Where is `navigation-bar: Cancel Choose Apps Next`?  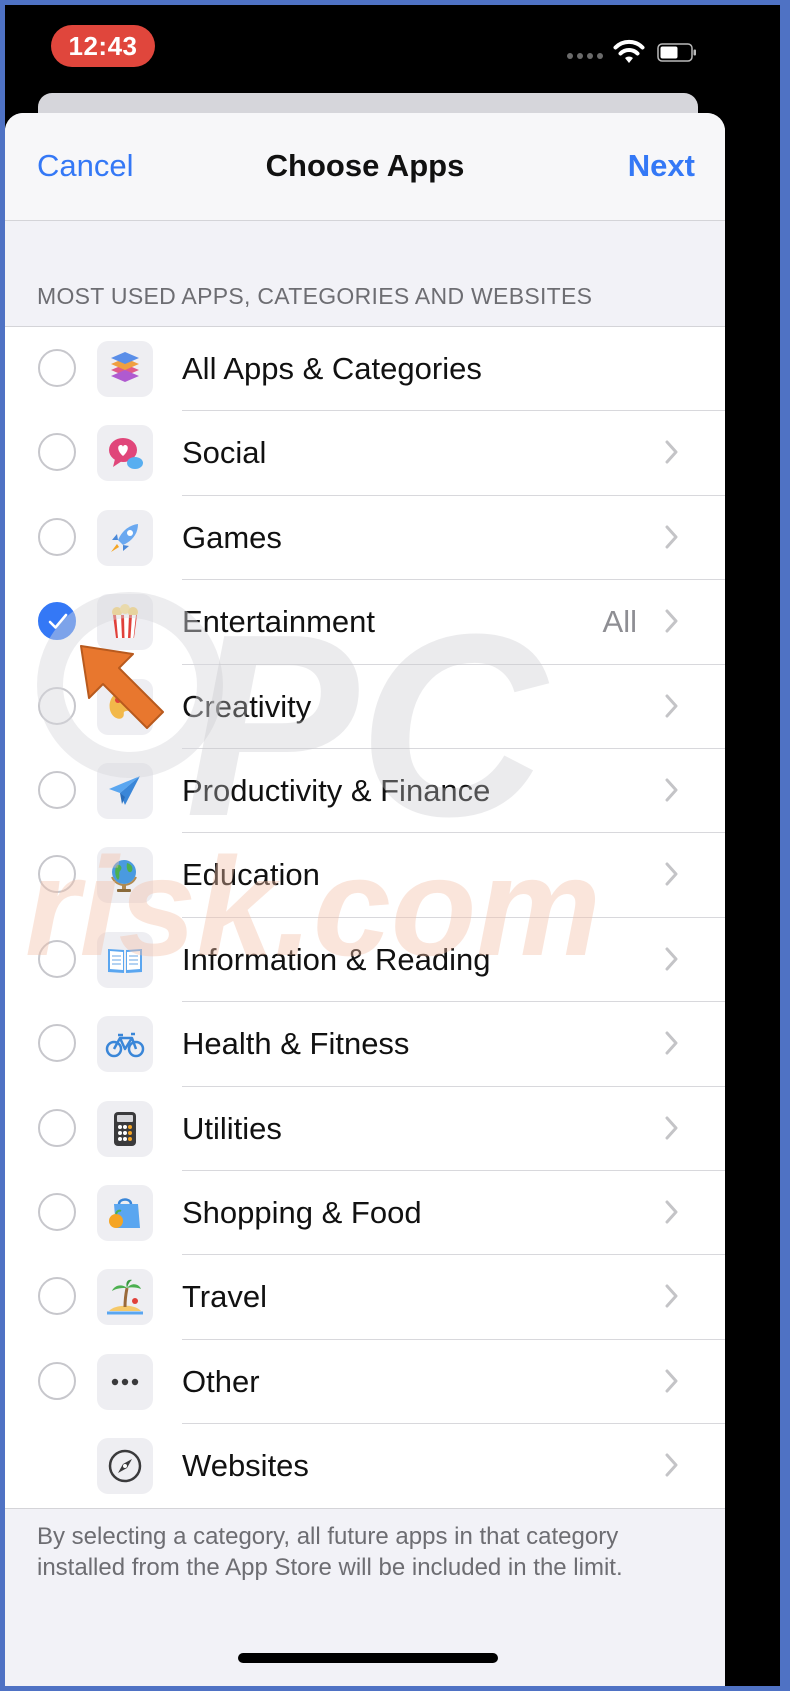 navigation-bar: Cancel Choose Apps Next is located at coordinates (365, 167).